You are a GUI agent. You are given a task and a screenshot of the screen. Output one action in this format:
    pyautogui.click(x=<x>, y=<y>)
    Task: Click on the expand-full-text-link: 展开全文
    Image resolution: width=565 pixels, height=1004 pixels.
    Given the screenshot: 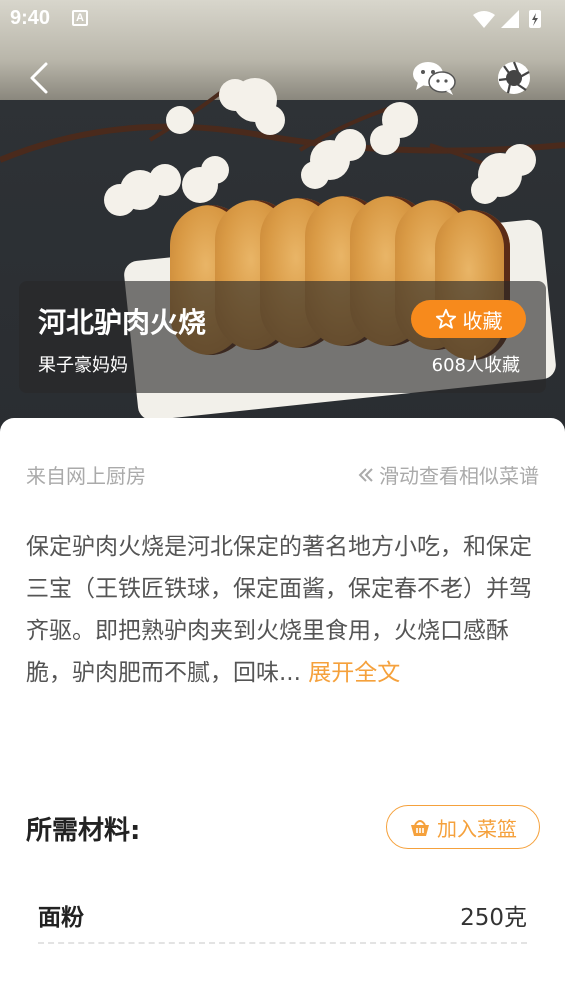 What is the action you would take?
    pyautogui.click(x=354, y=673)
    